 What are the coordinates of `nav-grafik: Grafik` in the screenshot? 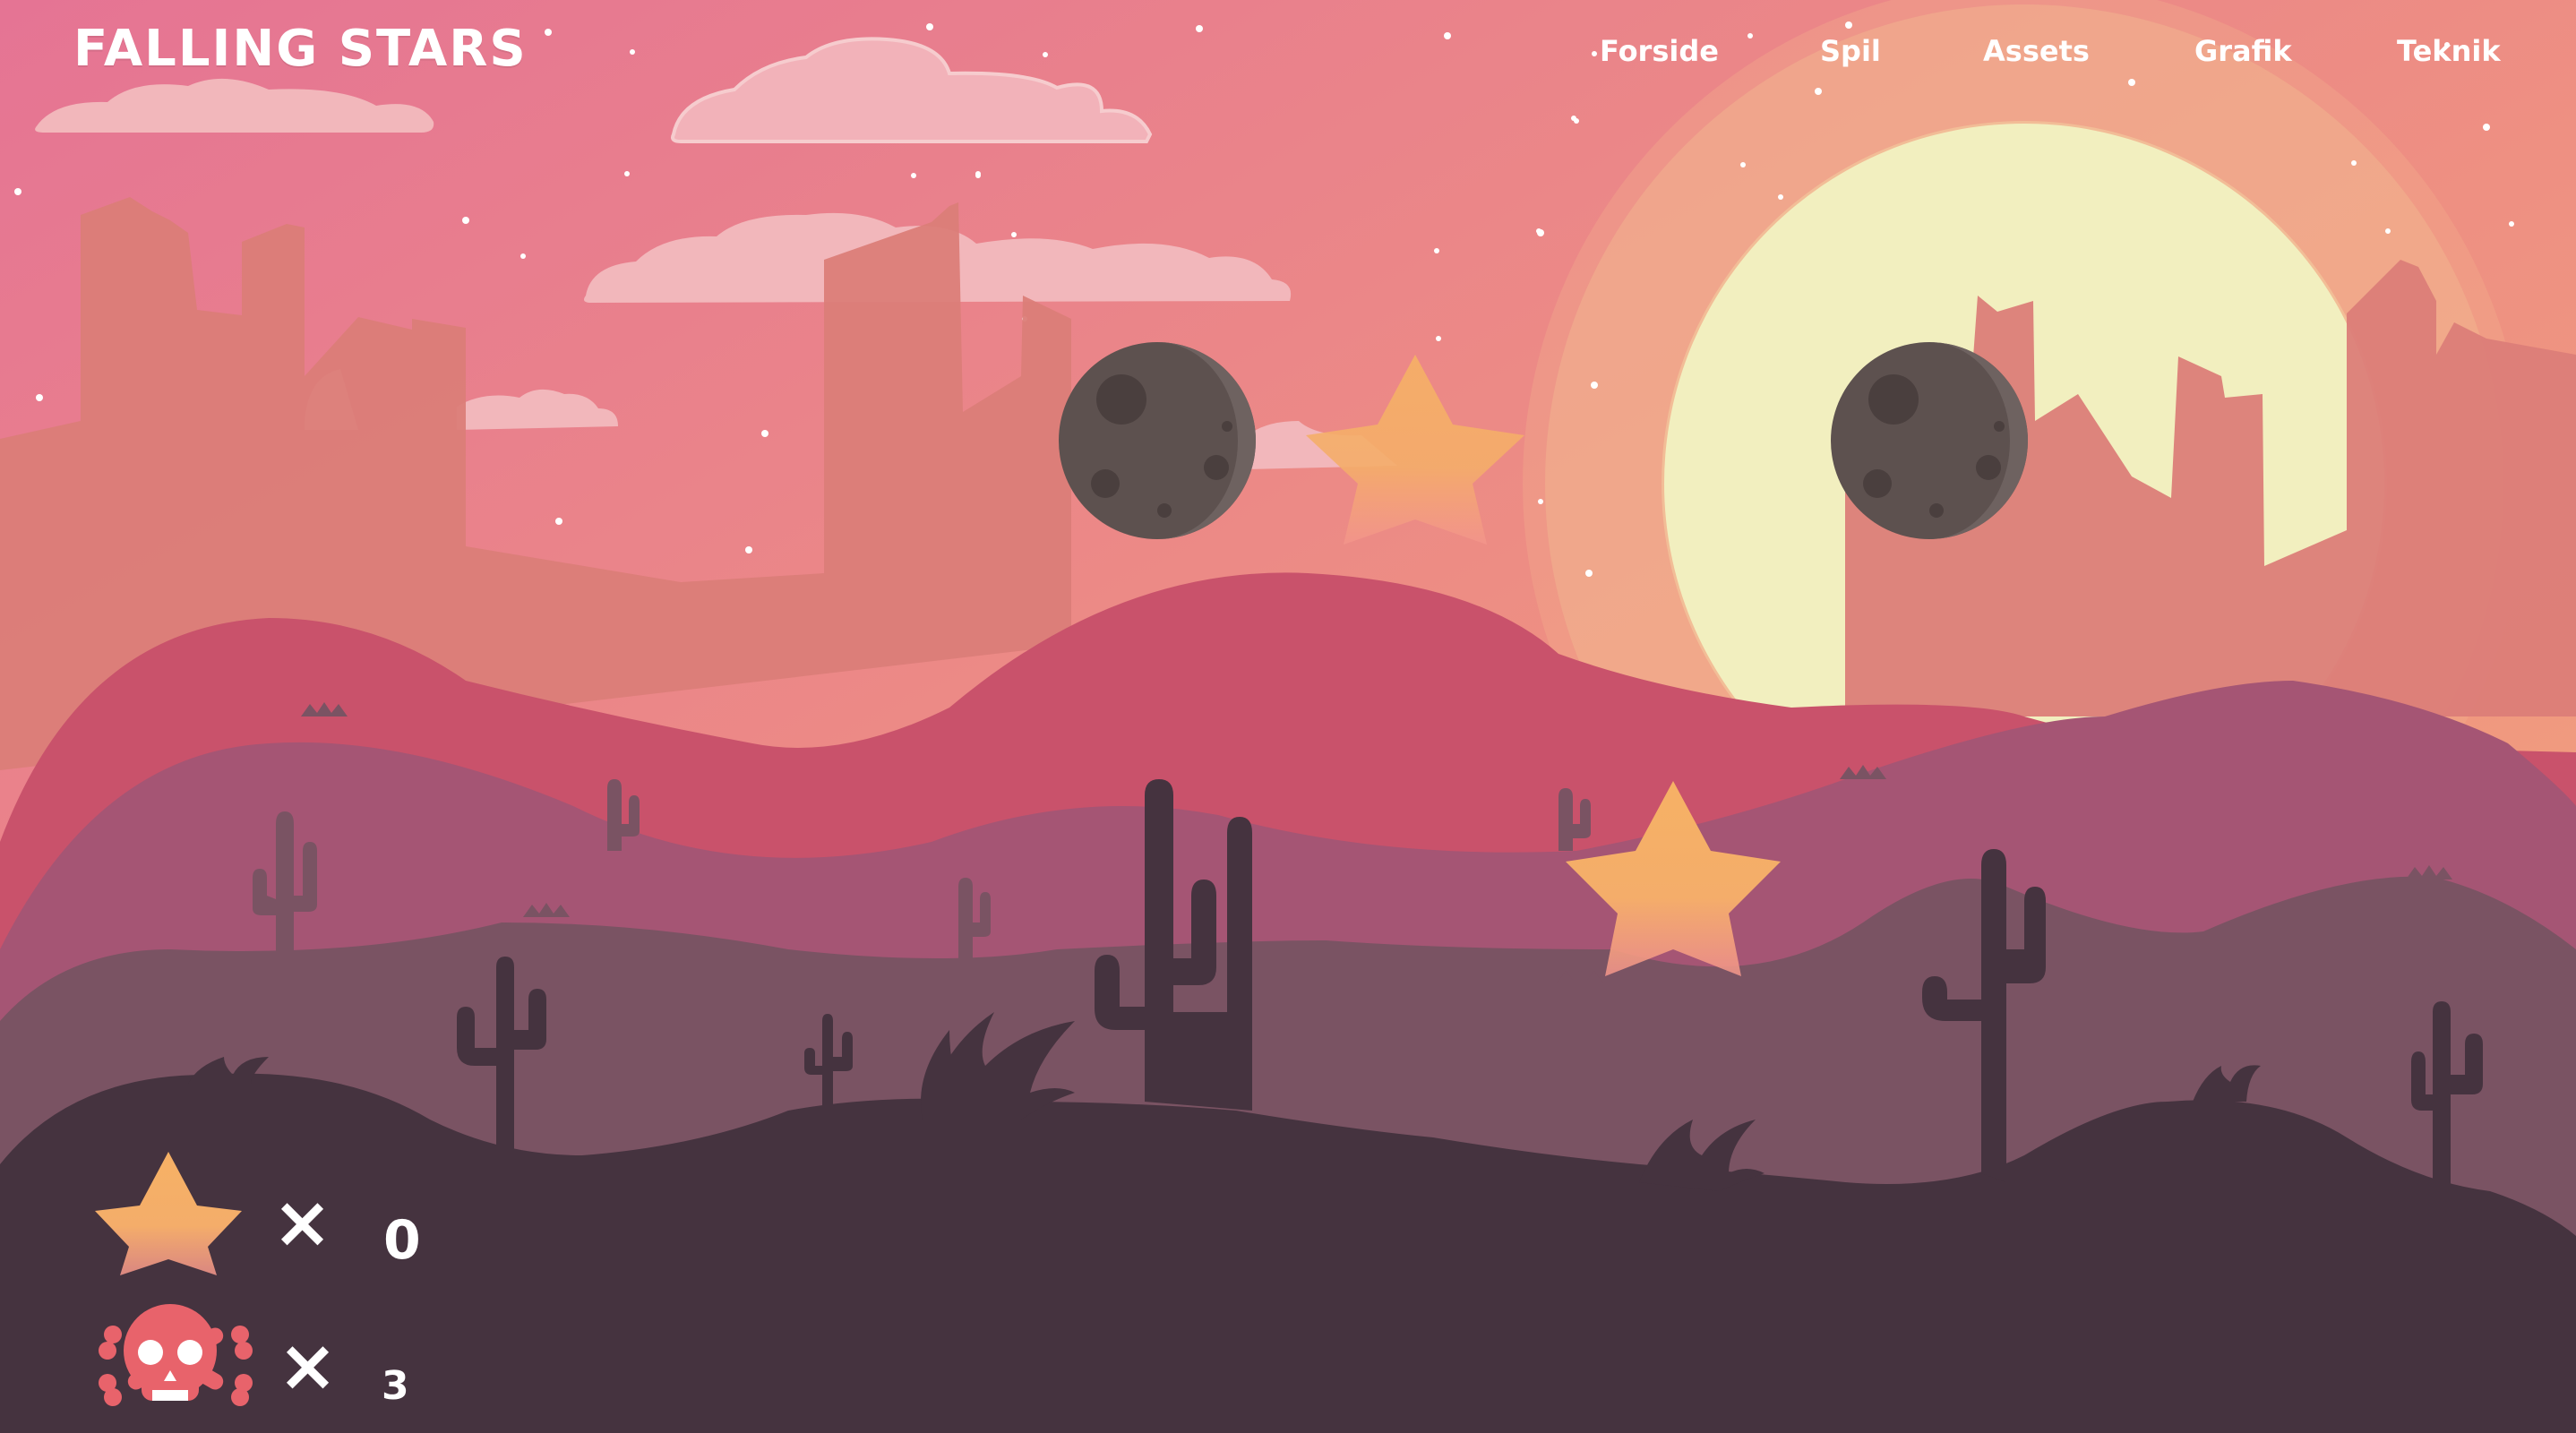 It's located at (2243, 51).